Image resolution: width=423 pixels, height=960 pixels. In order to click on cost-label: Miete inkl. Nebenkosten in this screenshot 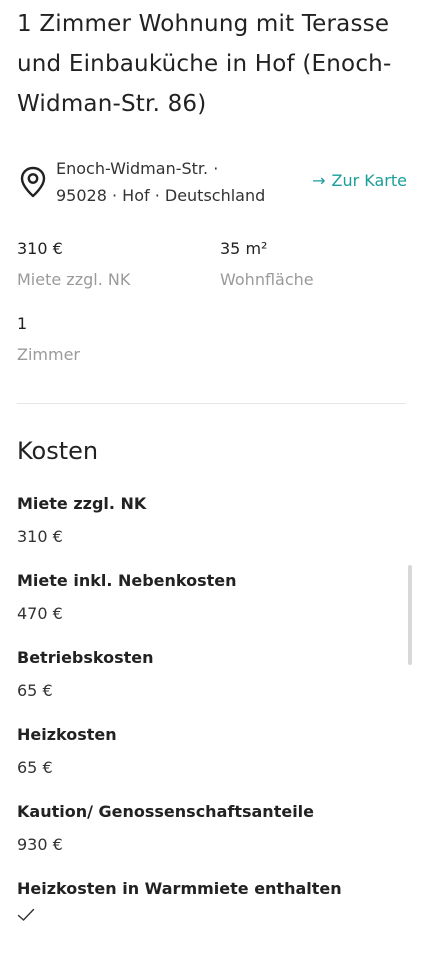, I will do `click(127, 580)`.